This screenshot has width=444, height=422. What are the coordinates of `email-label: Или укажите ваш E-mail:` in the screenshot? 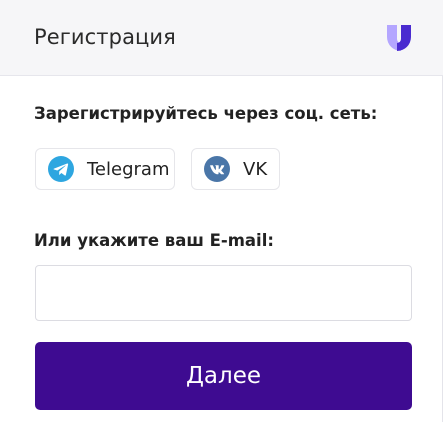 It's located at (154, 240).